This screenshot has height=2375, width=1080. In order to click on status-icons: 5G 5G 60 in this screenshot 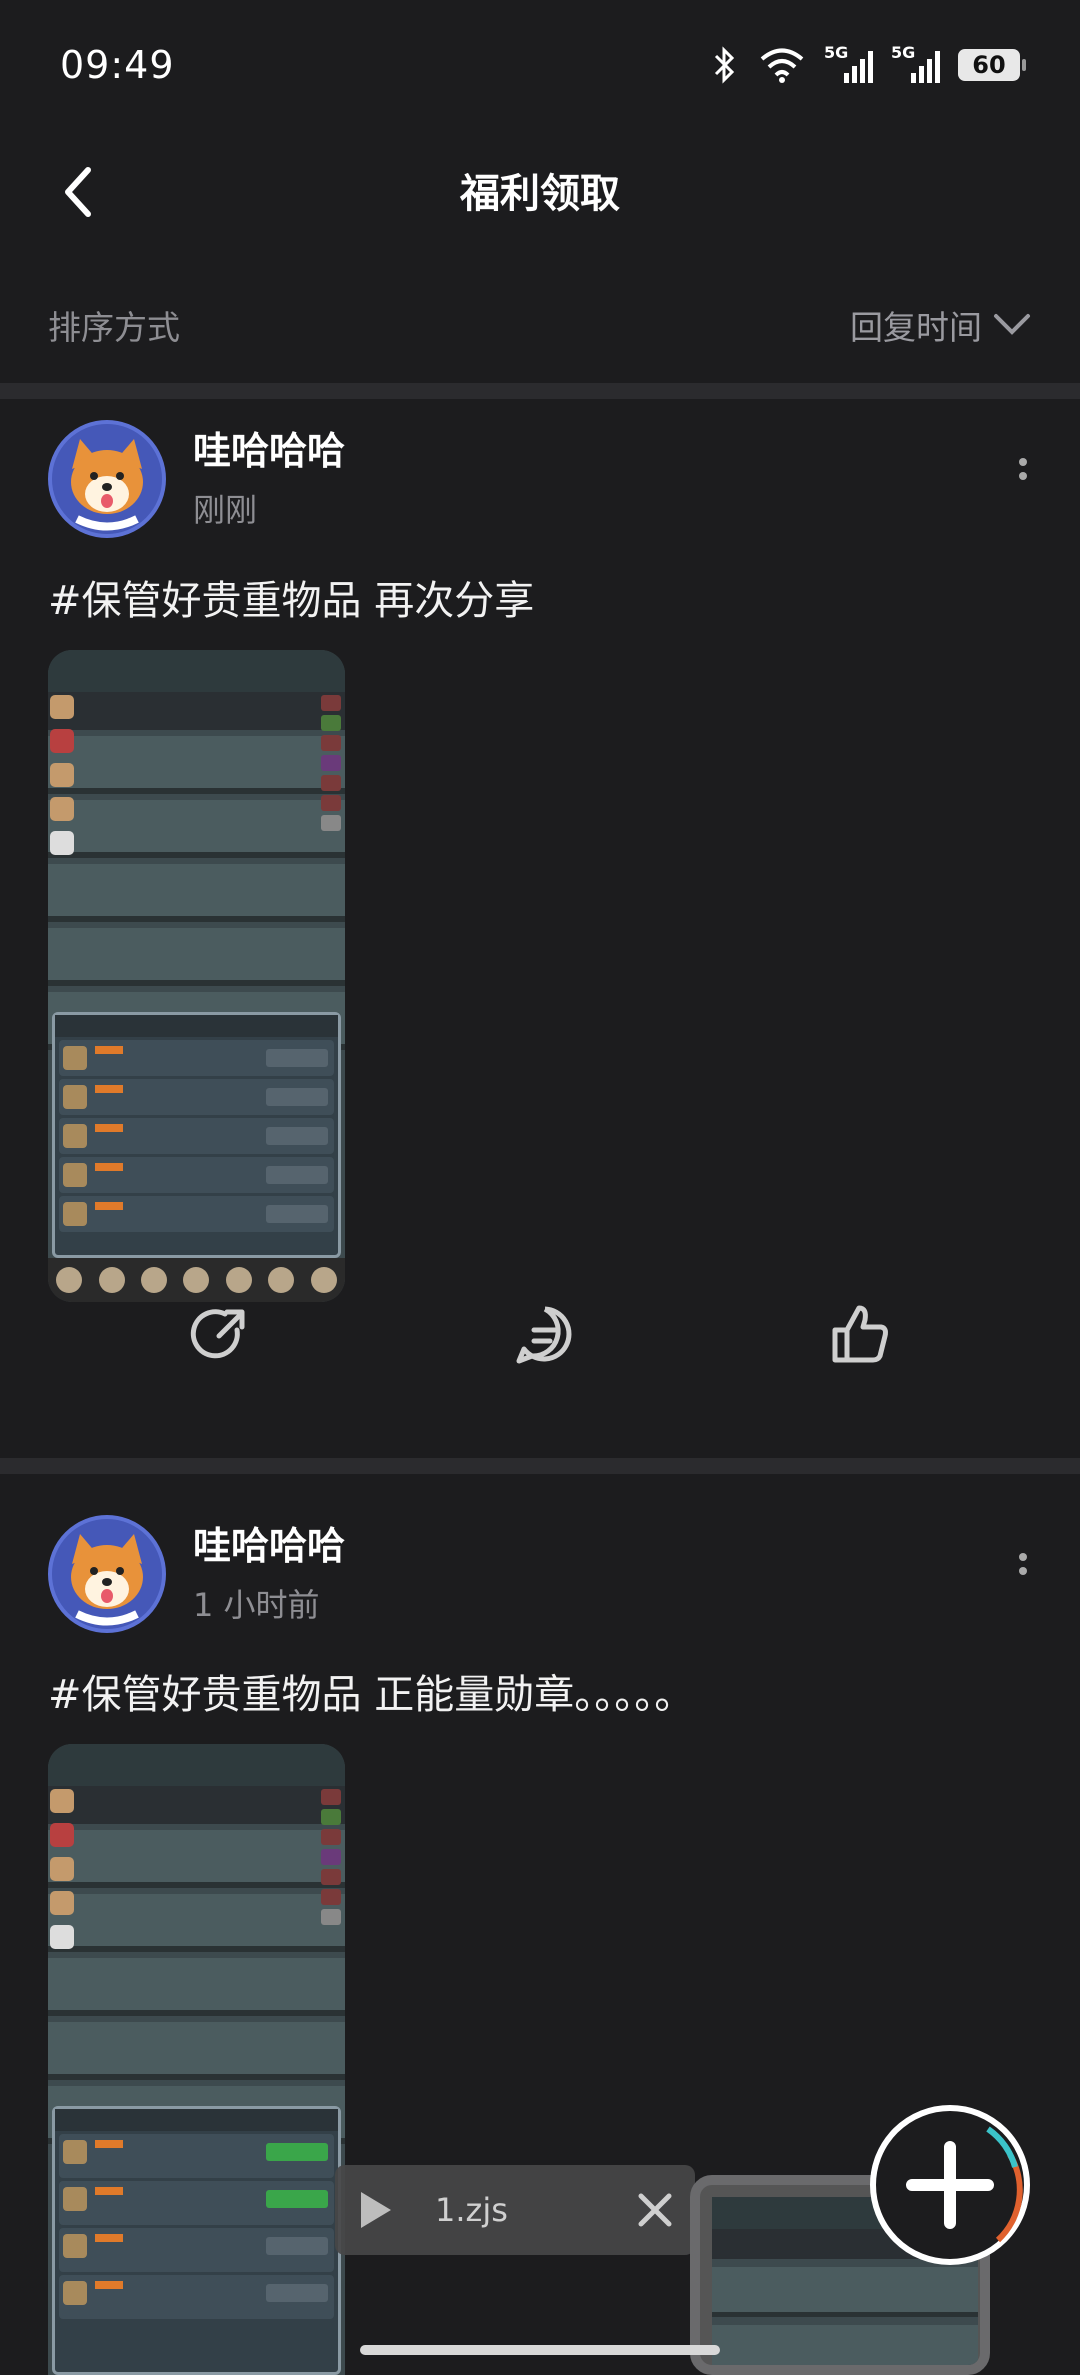, I will do `click(868, 64)`.